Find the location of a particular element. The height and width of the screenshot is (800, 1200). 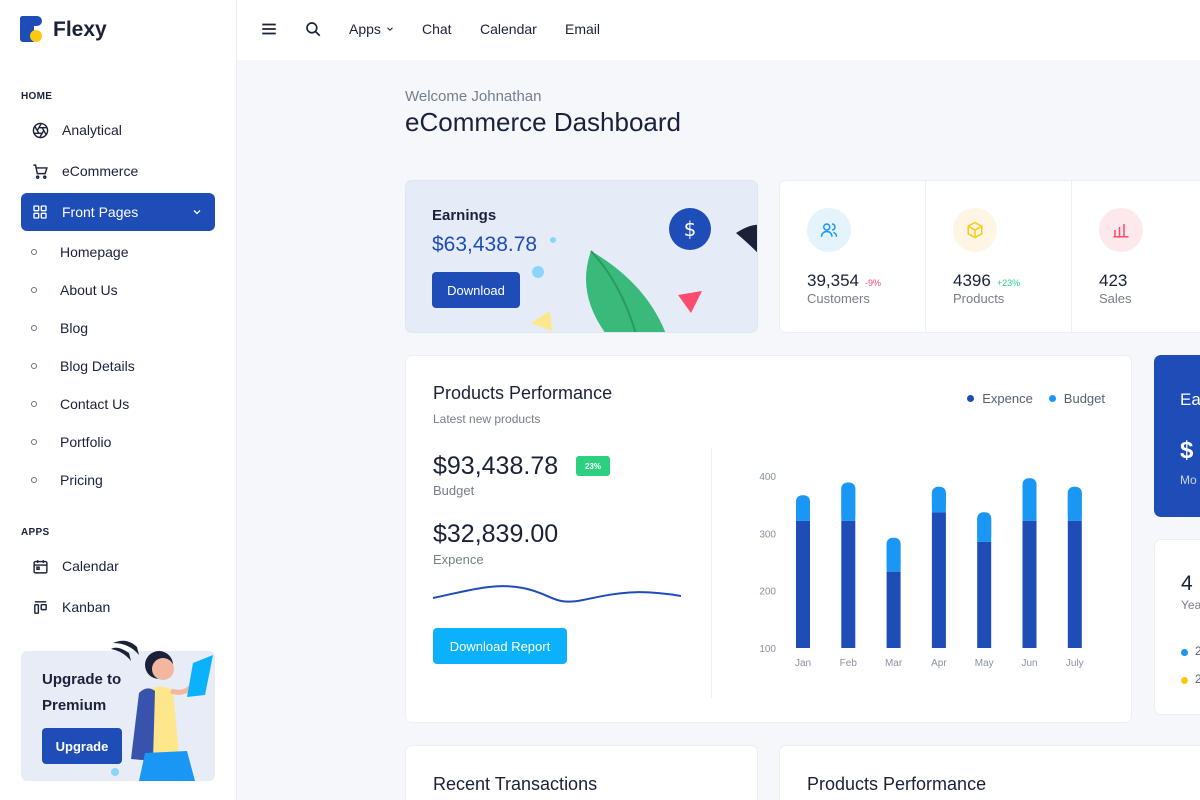

legend-item-expence: Expence is located at coordinates (1000, 398).